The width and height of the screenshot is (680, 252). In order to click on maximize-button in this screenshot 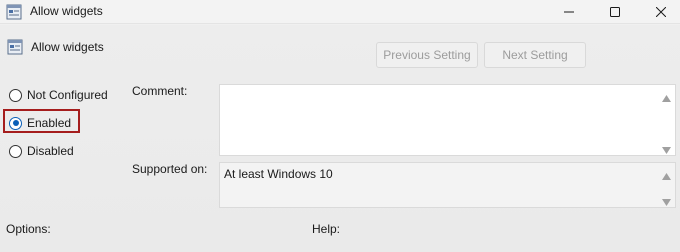, I will do `click(615, 12)`.